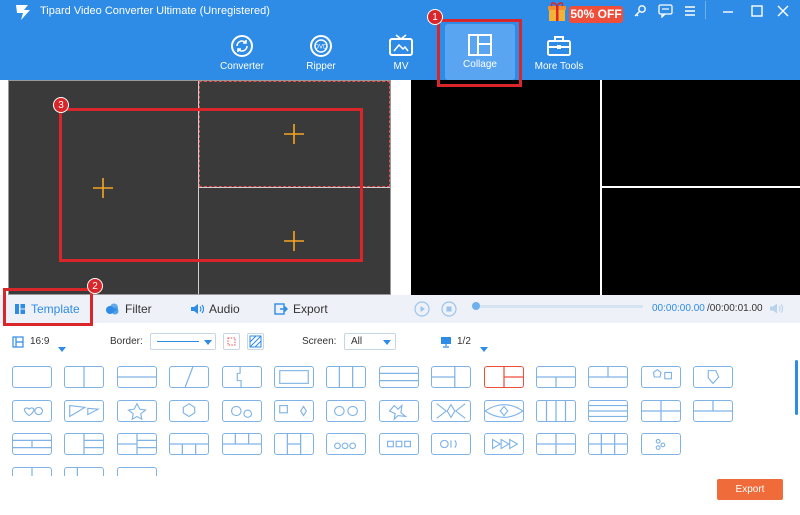 Image resolution: width=800 pixels, height=515 pixels. I want to click on svg-text: DVD, so click(321, 48).